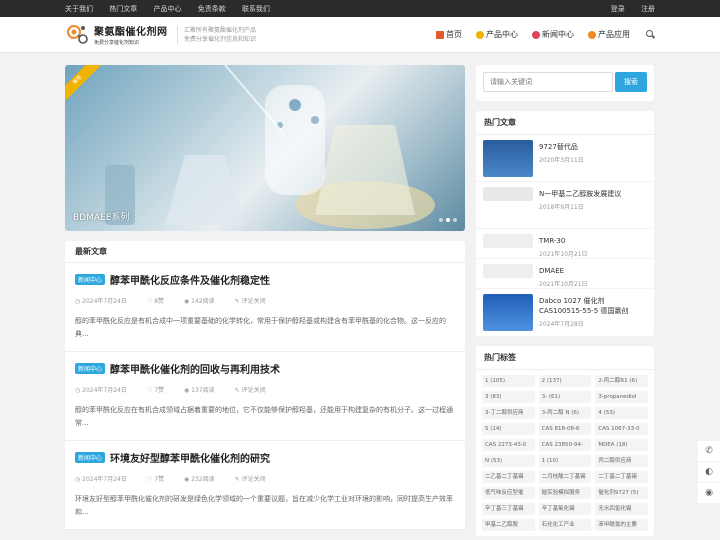  Describe the element at coordinates (508, 158) in the screenshot. I see `hot-post-thumbnail` at that location.